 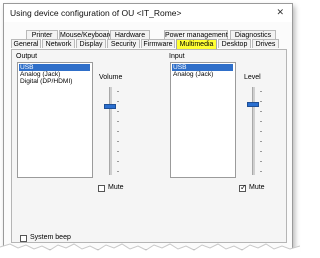 I want to click on tab-label: Security, so click(x=123, y=44).